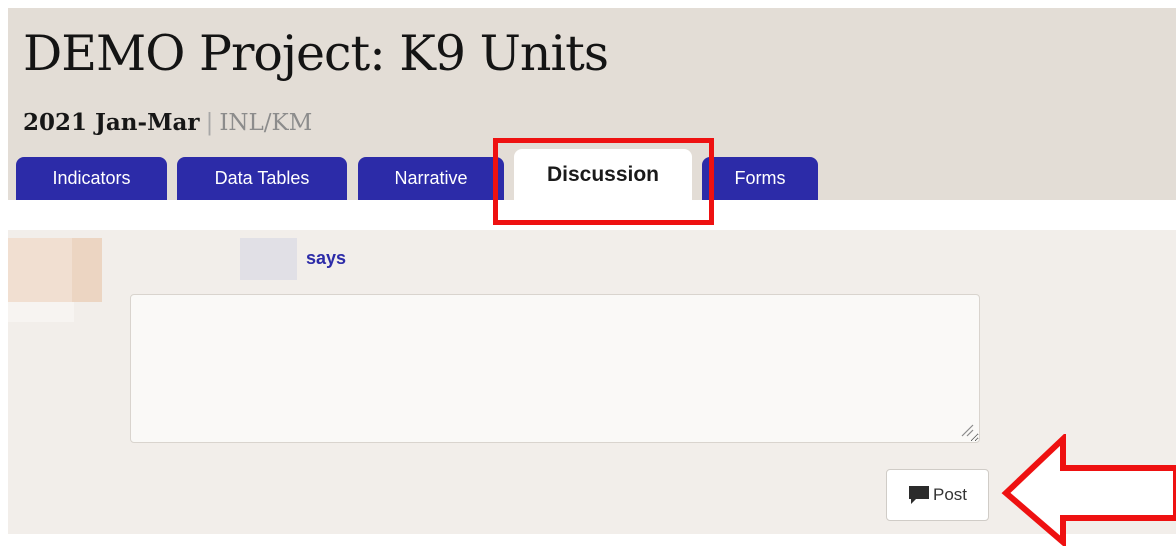 This screenshot has height=546, width=1176. Describe the element at coordinates (967, 430) in the screenshot. I see `resize-grip-icon` at that location.